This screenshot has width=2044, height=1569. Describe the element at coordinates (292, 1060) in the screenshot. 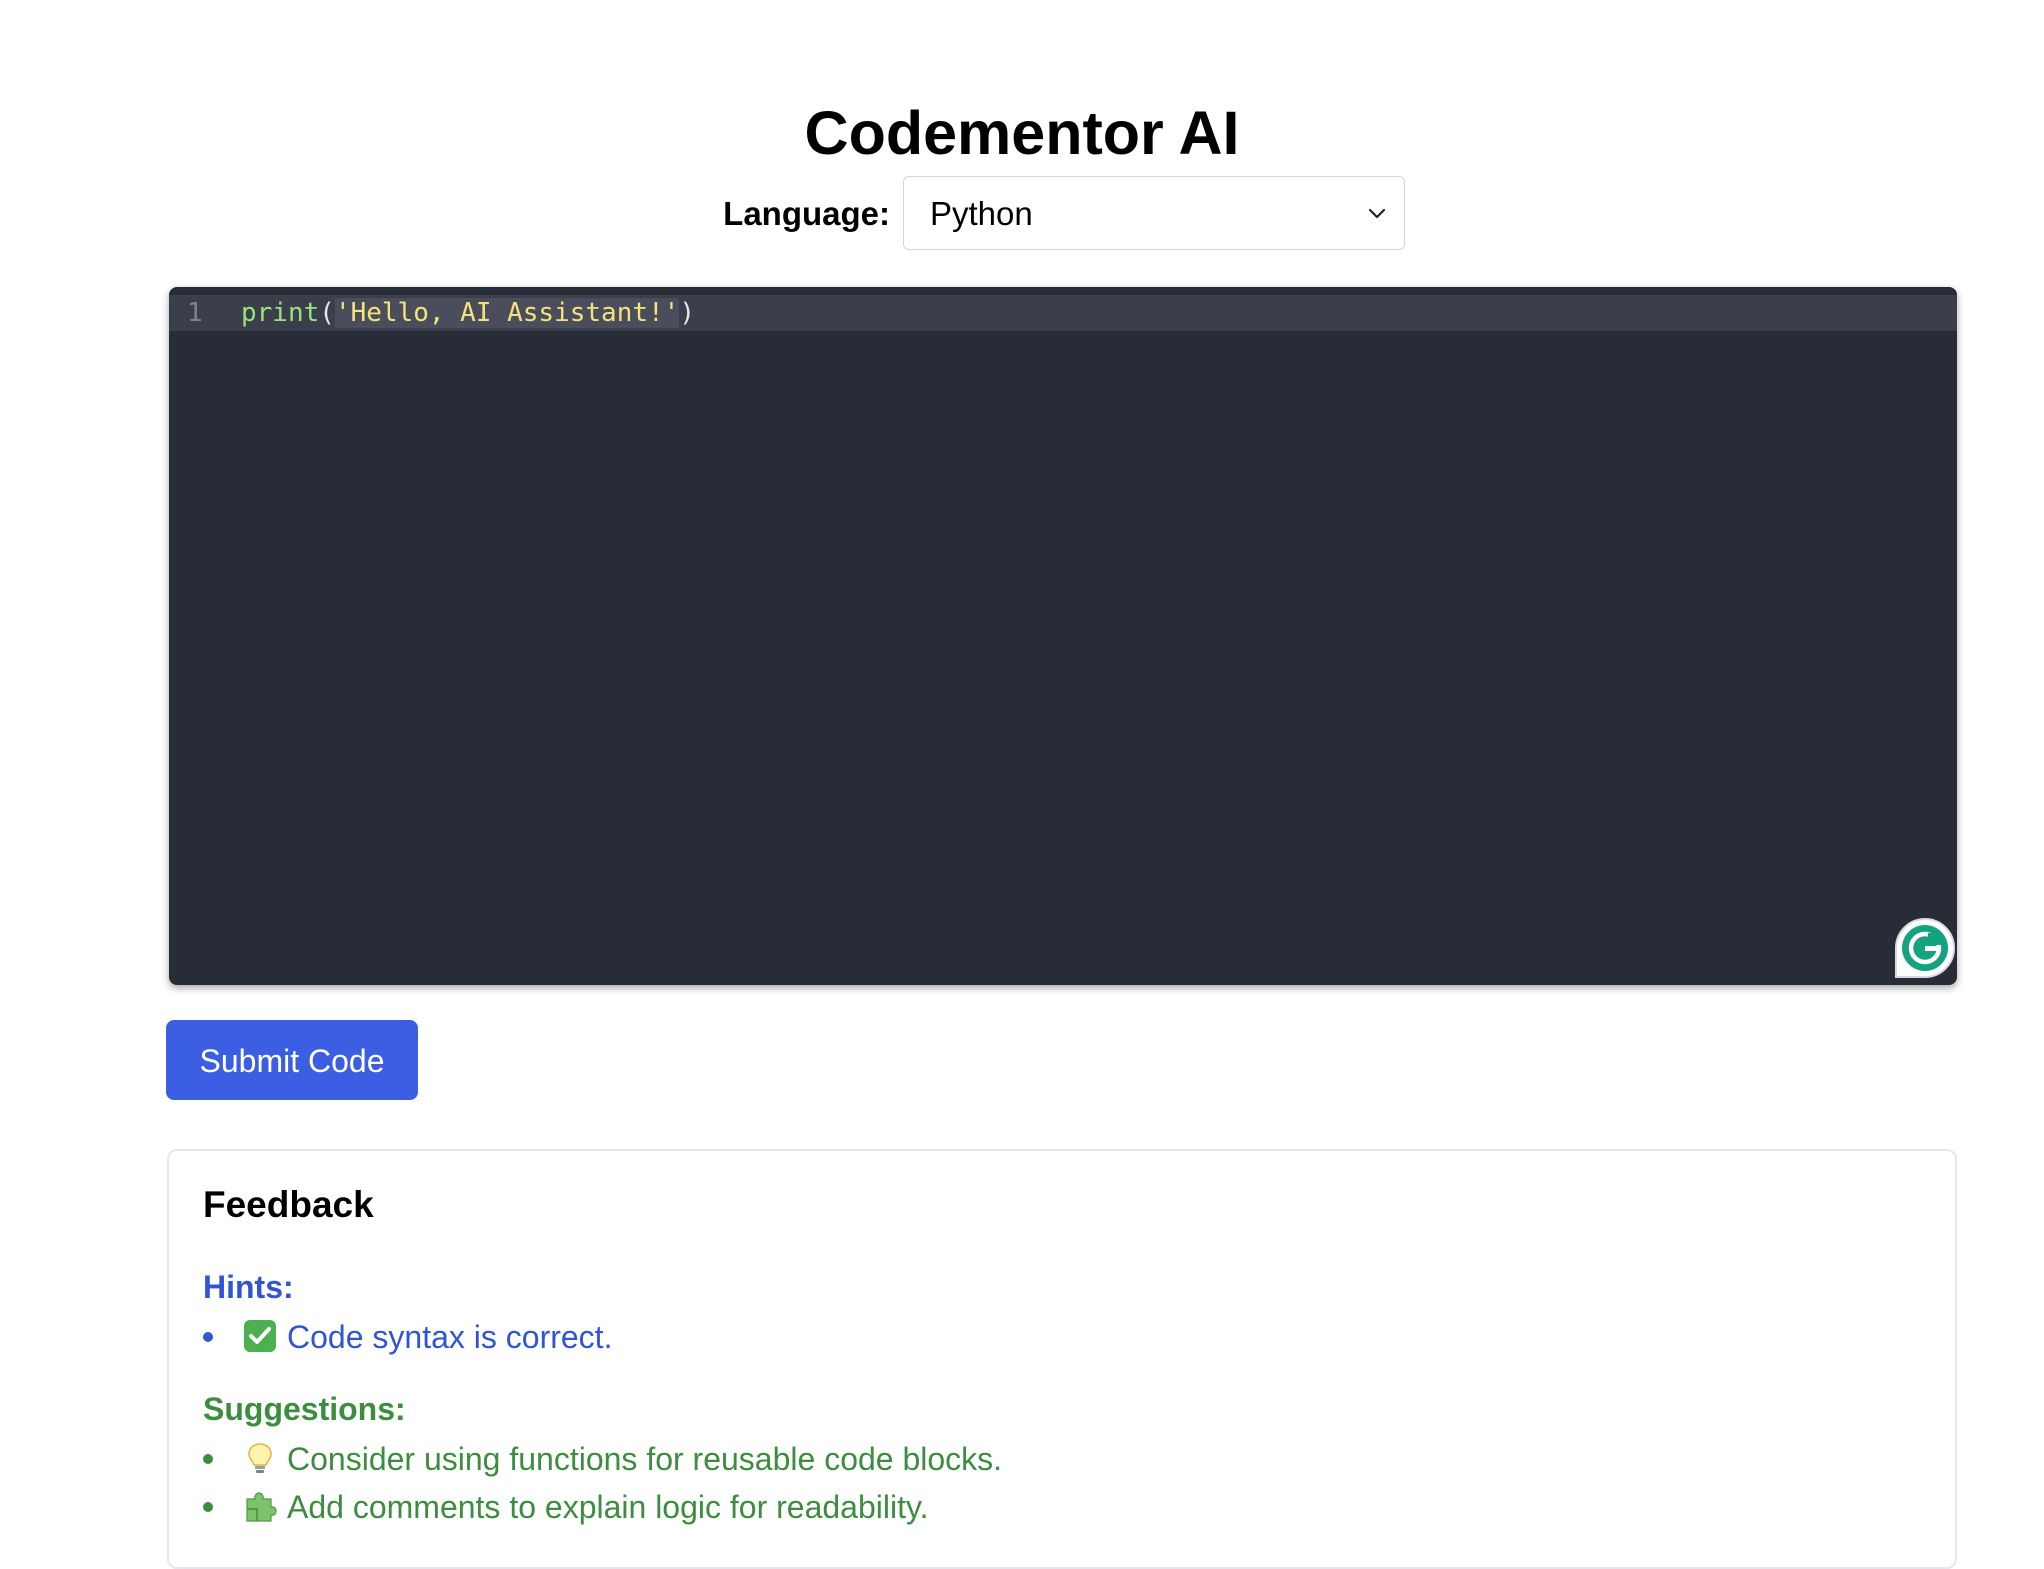

I see `submit-code-button: Submit Code` at that location.